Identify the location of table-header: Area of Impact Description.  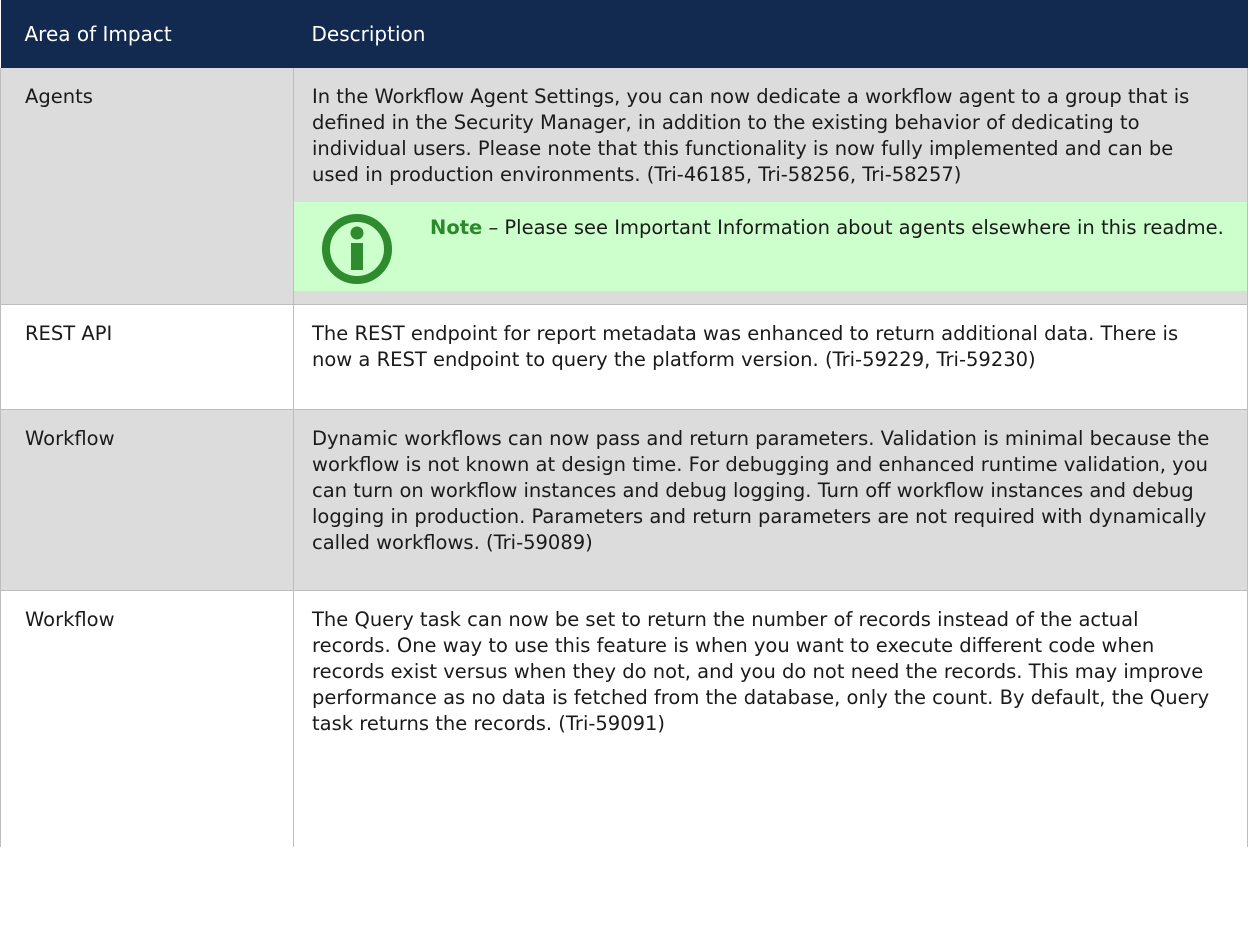
(624, 34).